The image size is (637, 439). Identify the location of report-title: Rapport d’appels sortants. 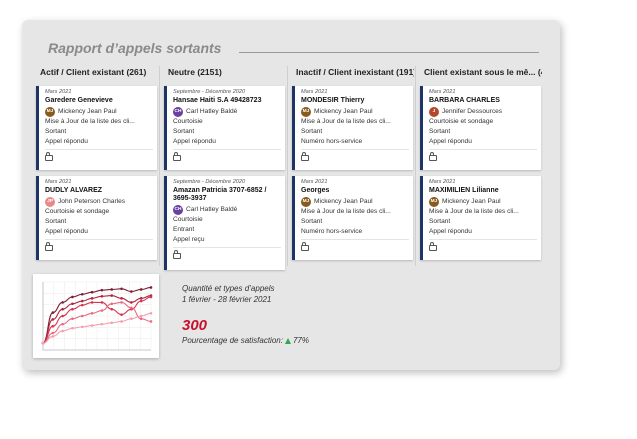
(135, 48).